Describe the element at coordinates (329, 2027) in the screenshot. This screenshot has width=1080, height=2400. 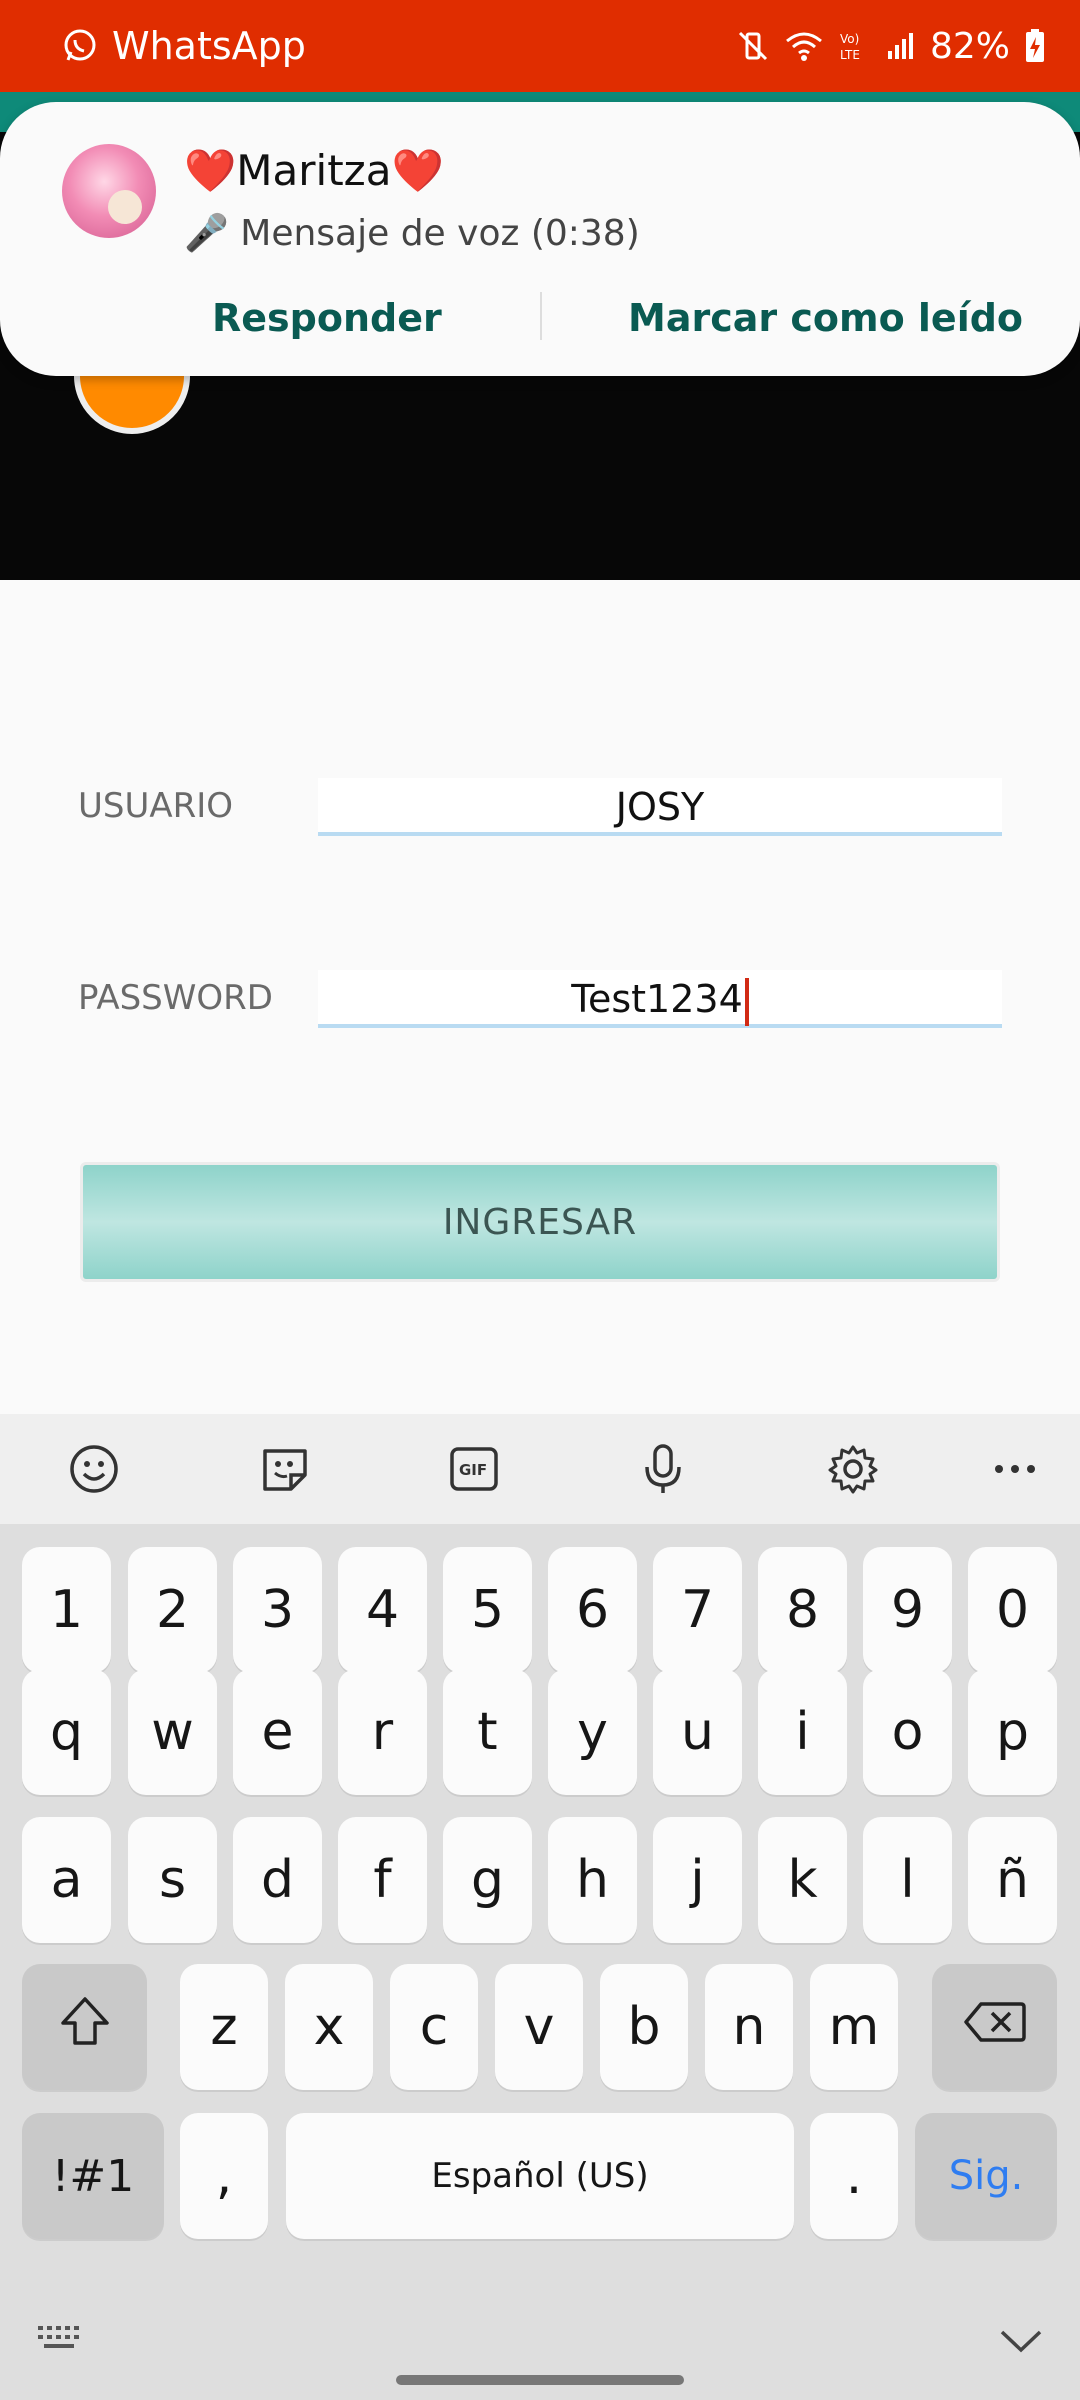
I see `key-x: x` at that location.